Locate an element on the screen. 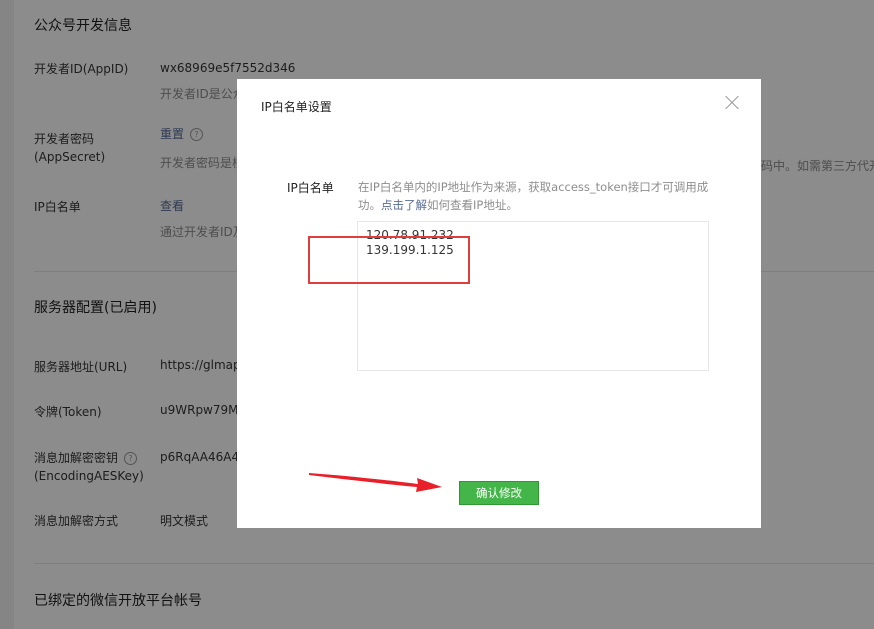 The image size is (874, 629). highlight-annotation-box is located at coordinates (389, 260).